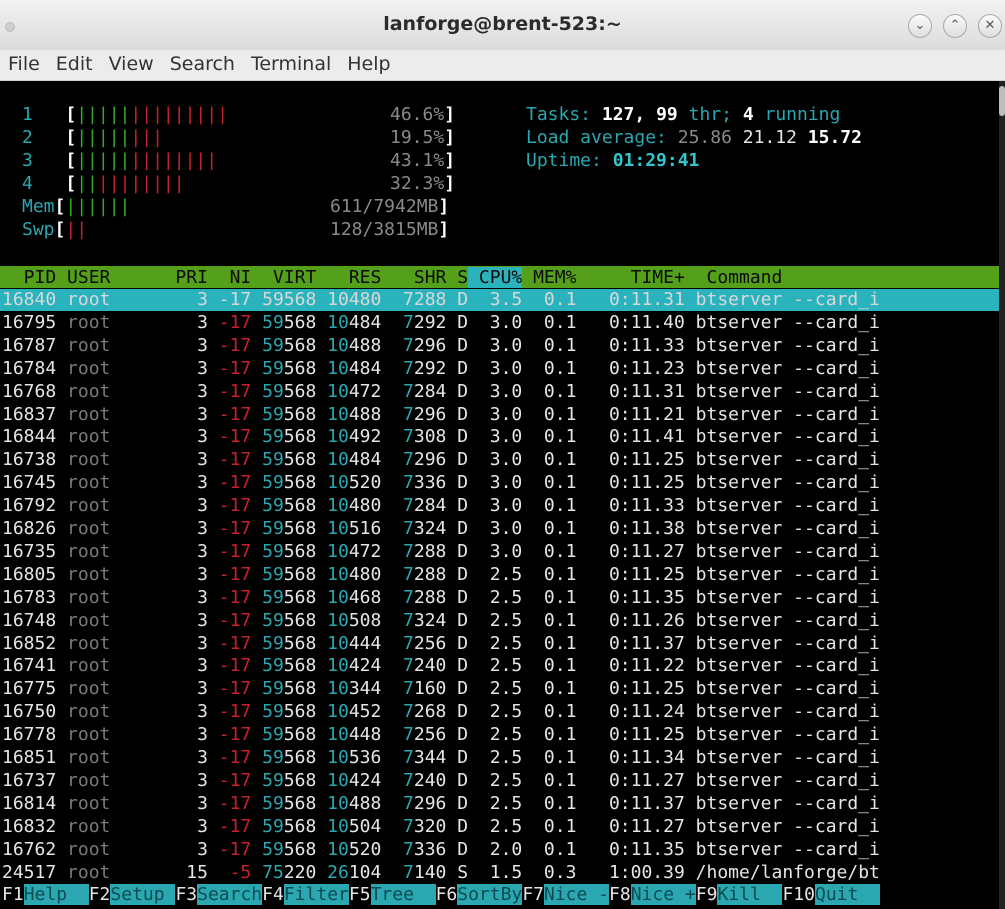  What do you see at coordinates (831, 894) in the screenshot?
I see `fkey-f10: F10Quit` at bounding box center [831, 894].